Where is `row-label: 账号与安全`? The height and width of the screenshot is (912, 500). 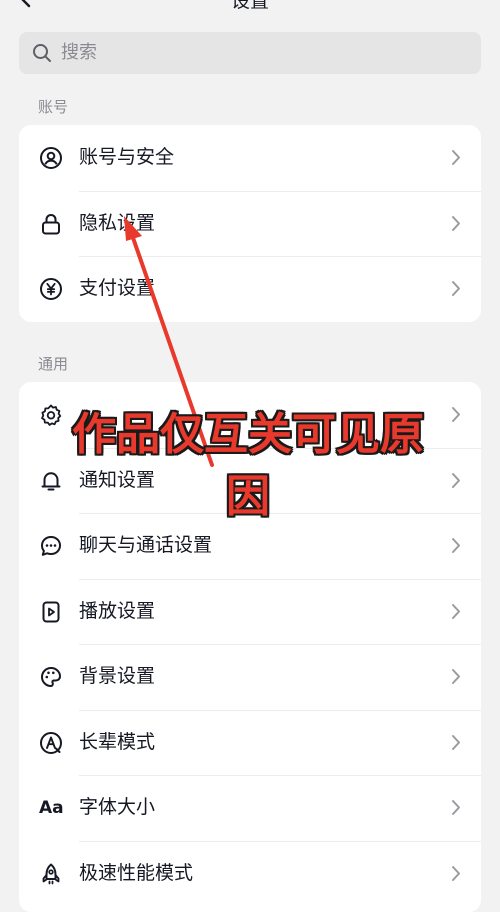
row-label: 账号与安全 is located at coordinates (127, 157).